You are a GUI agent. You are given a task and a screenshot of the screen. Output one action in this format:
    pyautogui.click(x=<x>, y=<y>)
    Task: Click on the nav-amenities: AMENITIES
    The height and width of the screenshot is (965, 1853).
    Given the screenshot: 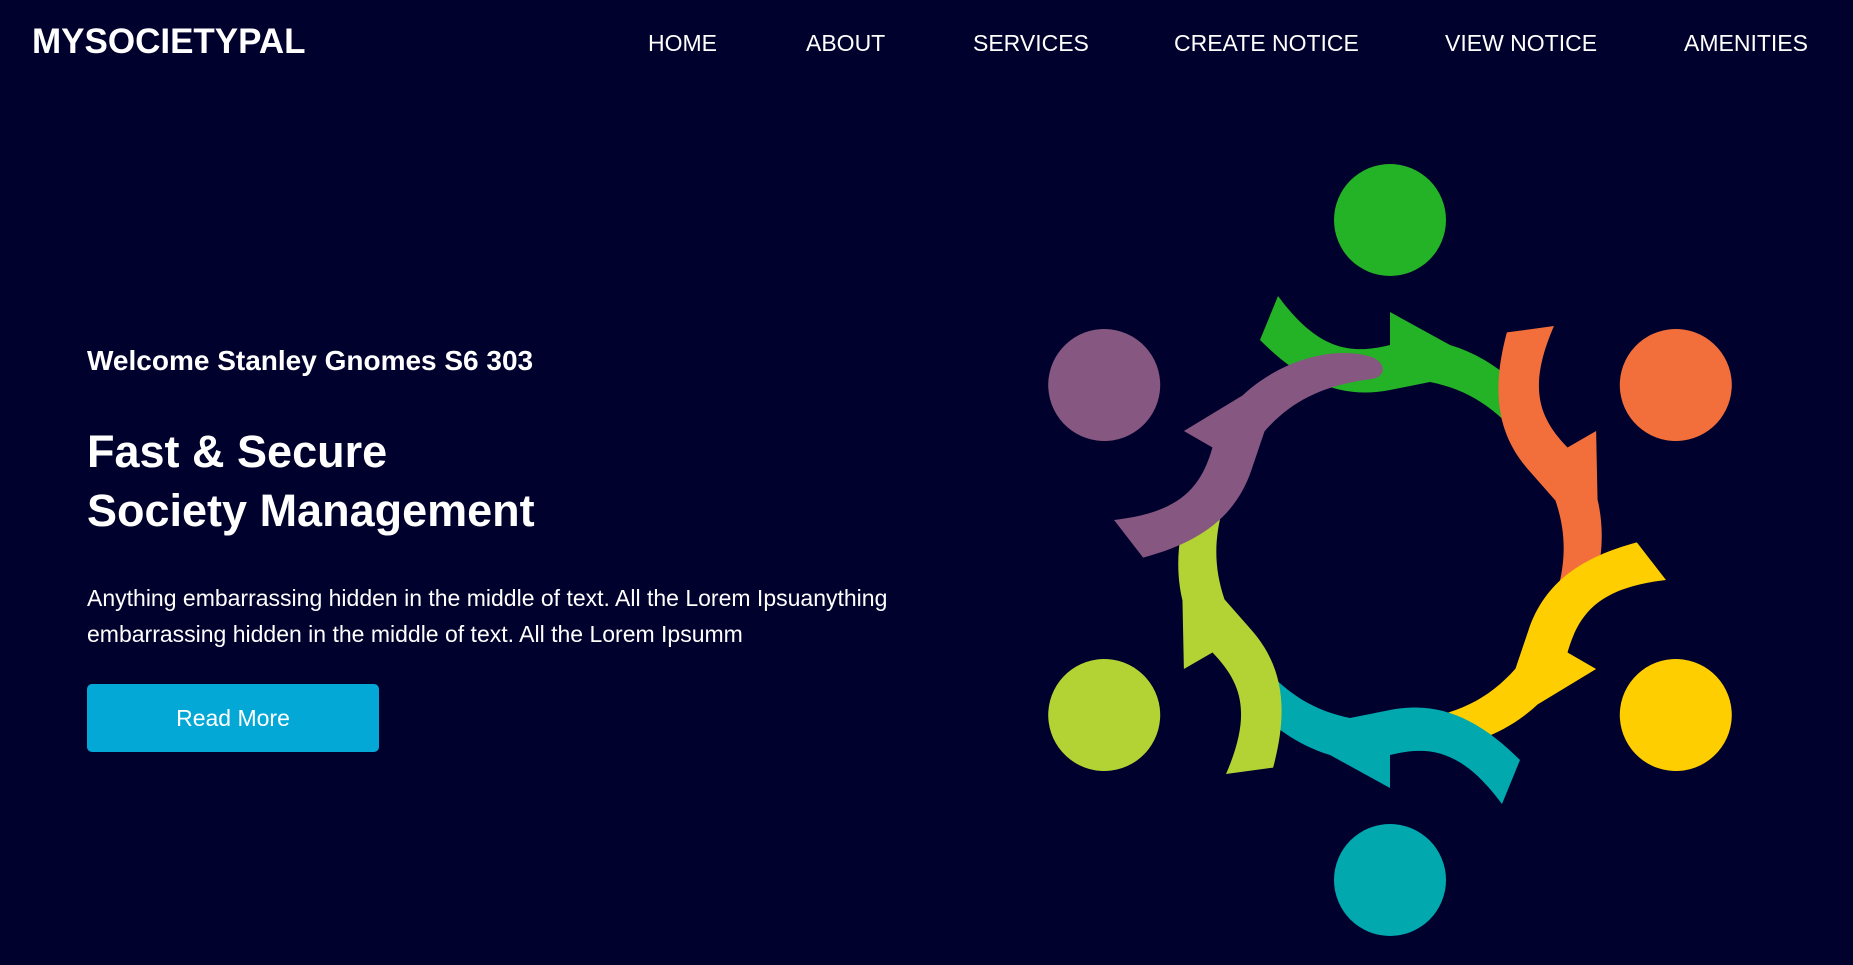 What is the action you would take?
    pyautogui.click(x=1746, y=43)
    